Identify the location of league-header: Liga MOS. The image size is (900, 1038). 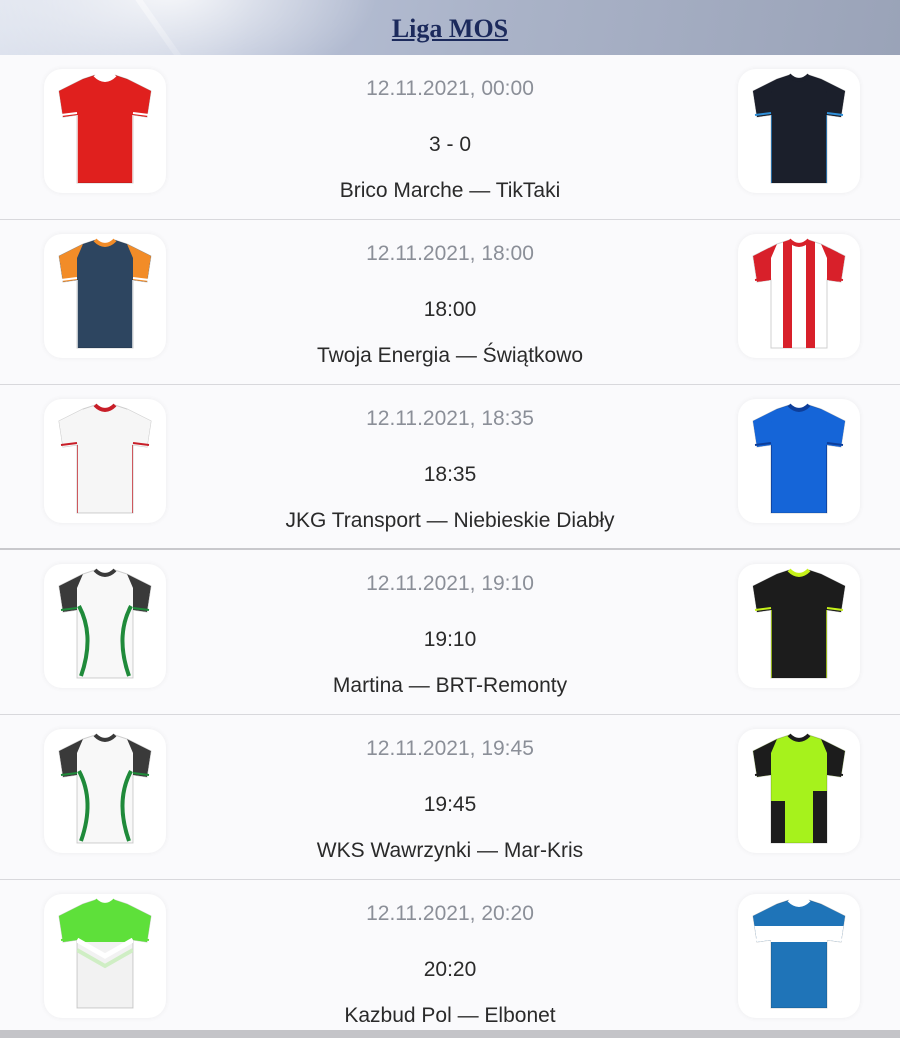
(450, 27).